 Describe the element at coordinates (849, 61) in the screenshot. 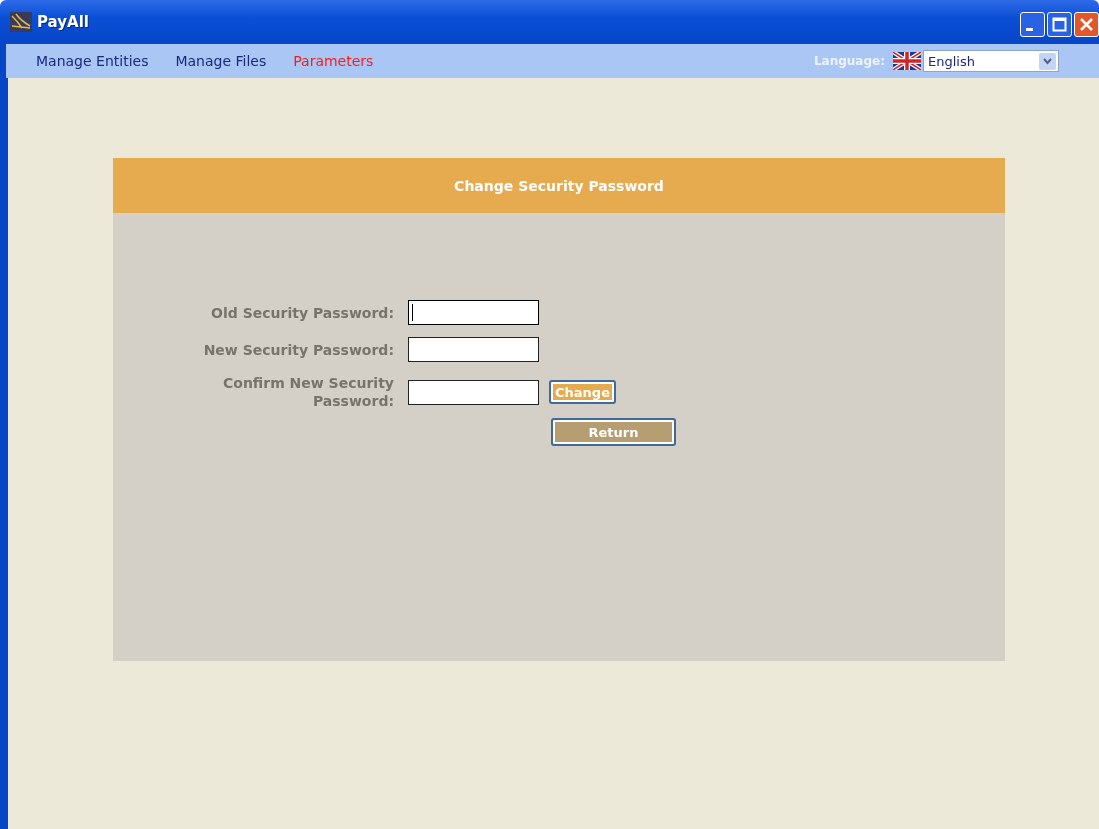

I see `language-label: Language:` at that location.